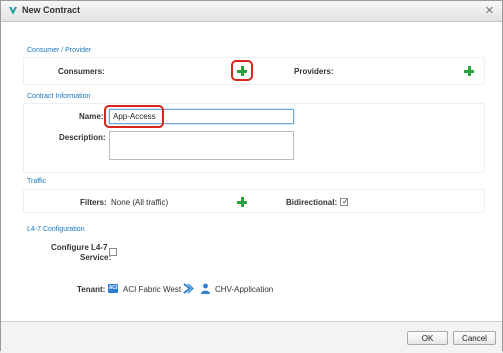 This screenshot has height=353, width=503. Describe the element at coordinates (59, 96) in the screenshot. I see `section-contract-information: Contract Information` at that location.